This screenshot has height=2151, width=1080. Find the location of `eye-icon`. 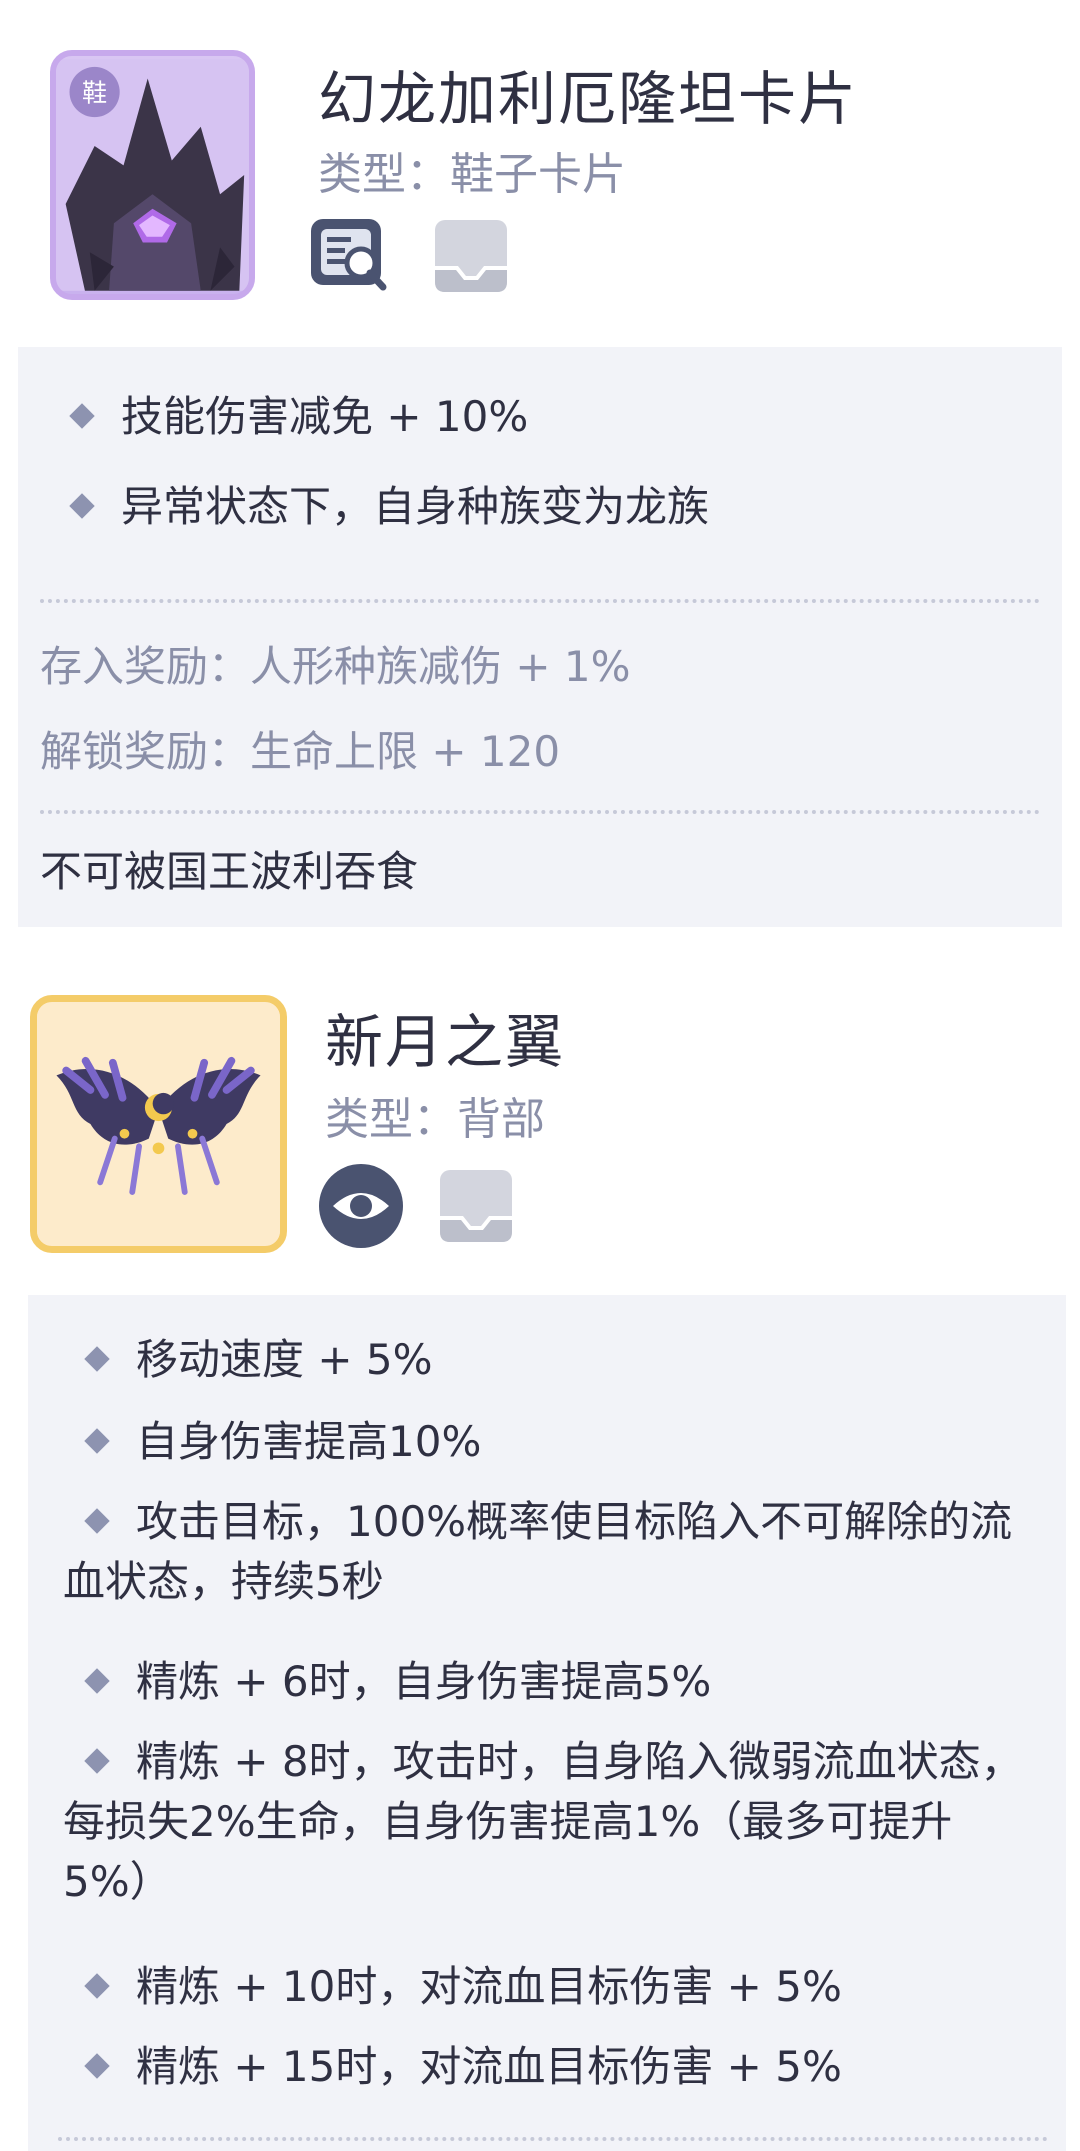

eye-icon is located at coordinates (361, 1206).